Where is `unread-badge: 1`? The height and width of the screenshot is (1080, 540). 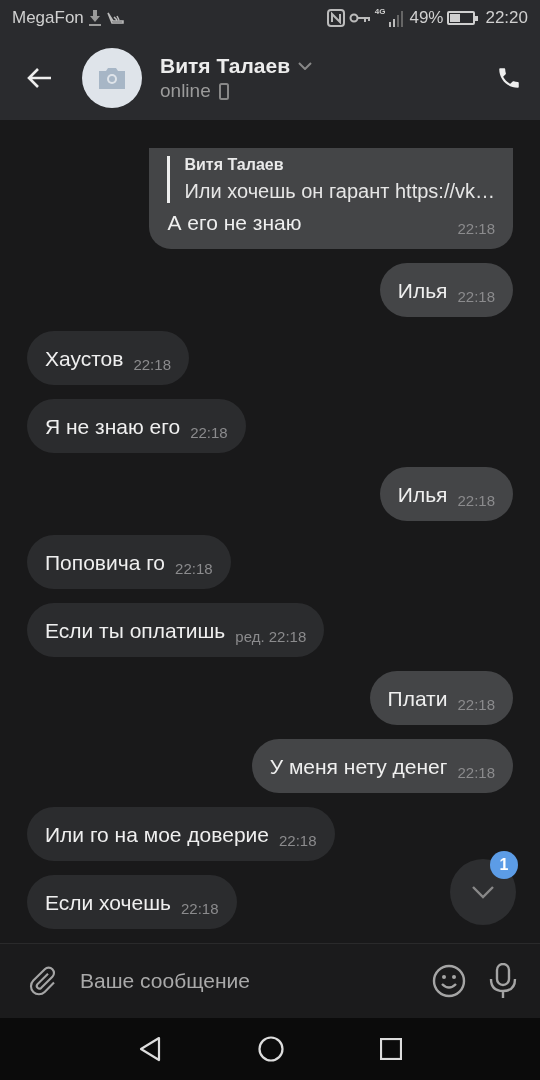
unread-badge: 1 is located at coordinates (504, 865).